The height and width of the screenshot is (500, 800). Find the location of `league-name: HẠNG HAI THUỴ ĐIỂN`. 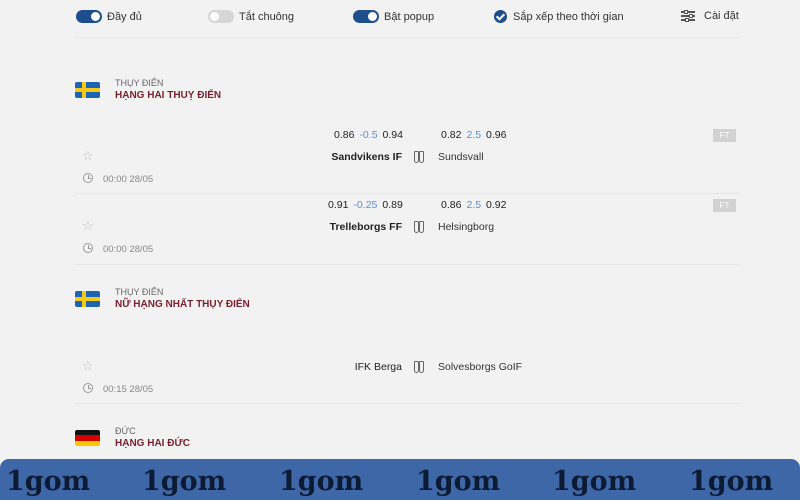

league-name: HẠNG HAI THUỴ ĐIỂN is located at coordinates (168, 95).